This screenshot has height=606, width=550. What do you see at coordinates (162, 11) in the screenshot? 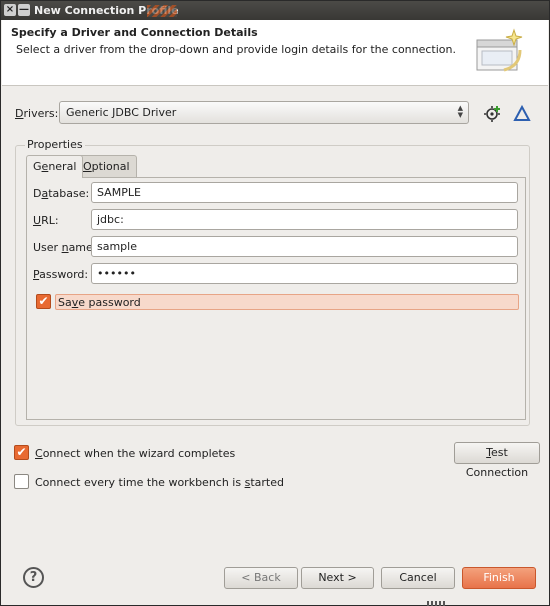
I see `title-bar-grip` at bounding box center [162, 11].